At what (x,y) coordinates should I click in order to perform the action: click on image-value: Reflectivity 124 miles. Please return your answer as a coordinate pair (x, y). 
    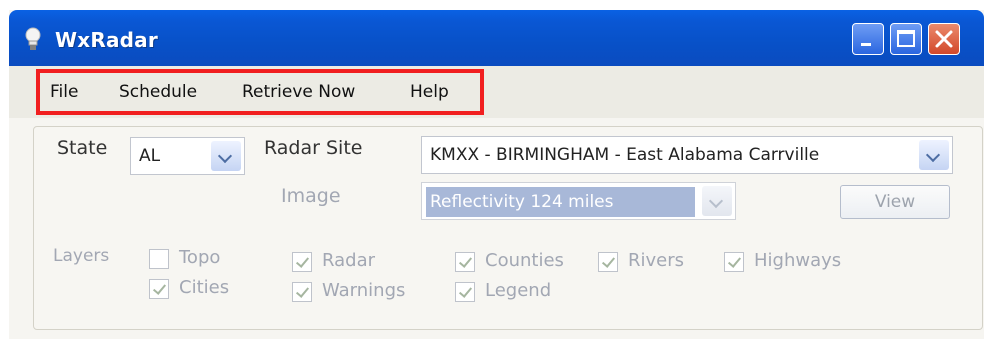
    Looking at the image, I should click on (560, 202).